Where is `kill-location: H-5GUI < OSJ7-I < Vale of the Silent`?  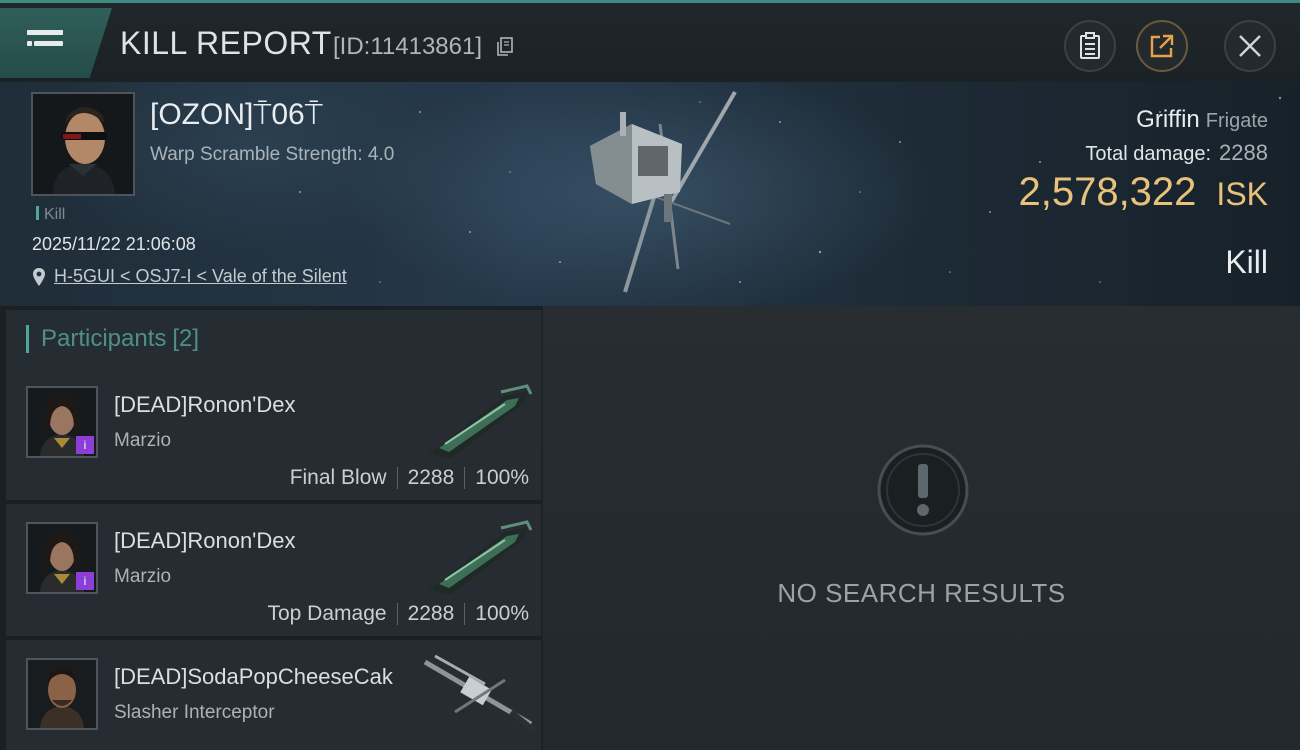
kill-location: H-5GUI < OSJ7-I < Vale of the Silent is located at coordinates (189, 276).